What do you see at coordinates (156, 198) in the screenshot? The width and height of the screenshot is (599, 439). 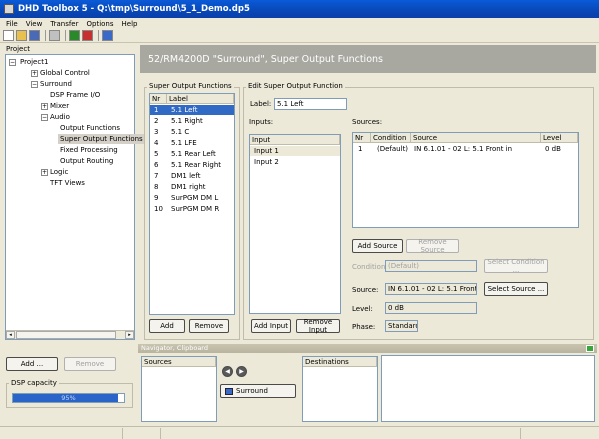 I see `row-nr: 9` at bounding box center [156, 198].